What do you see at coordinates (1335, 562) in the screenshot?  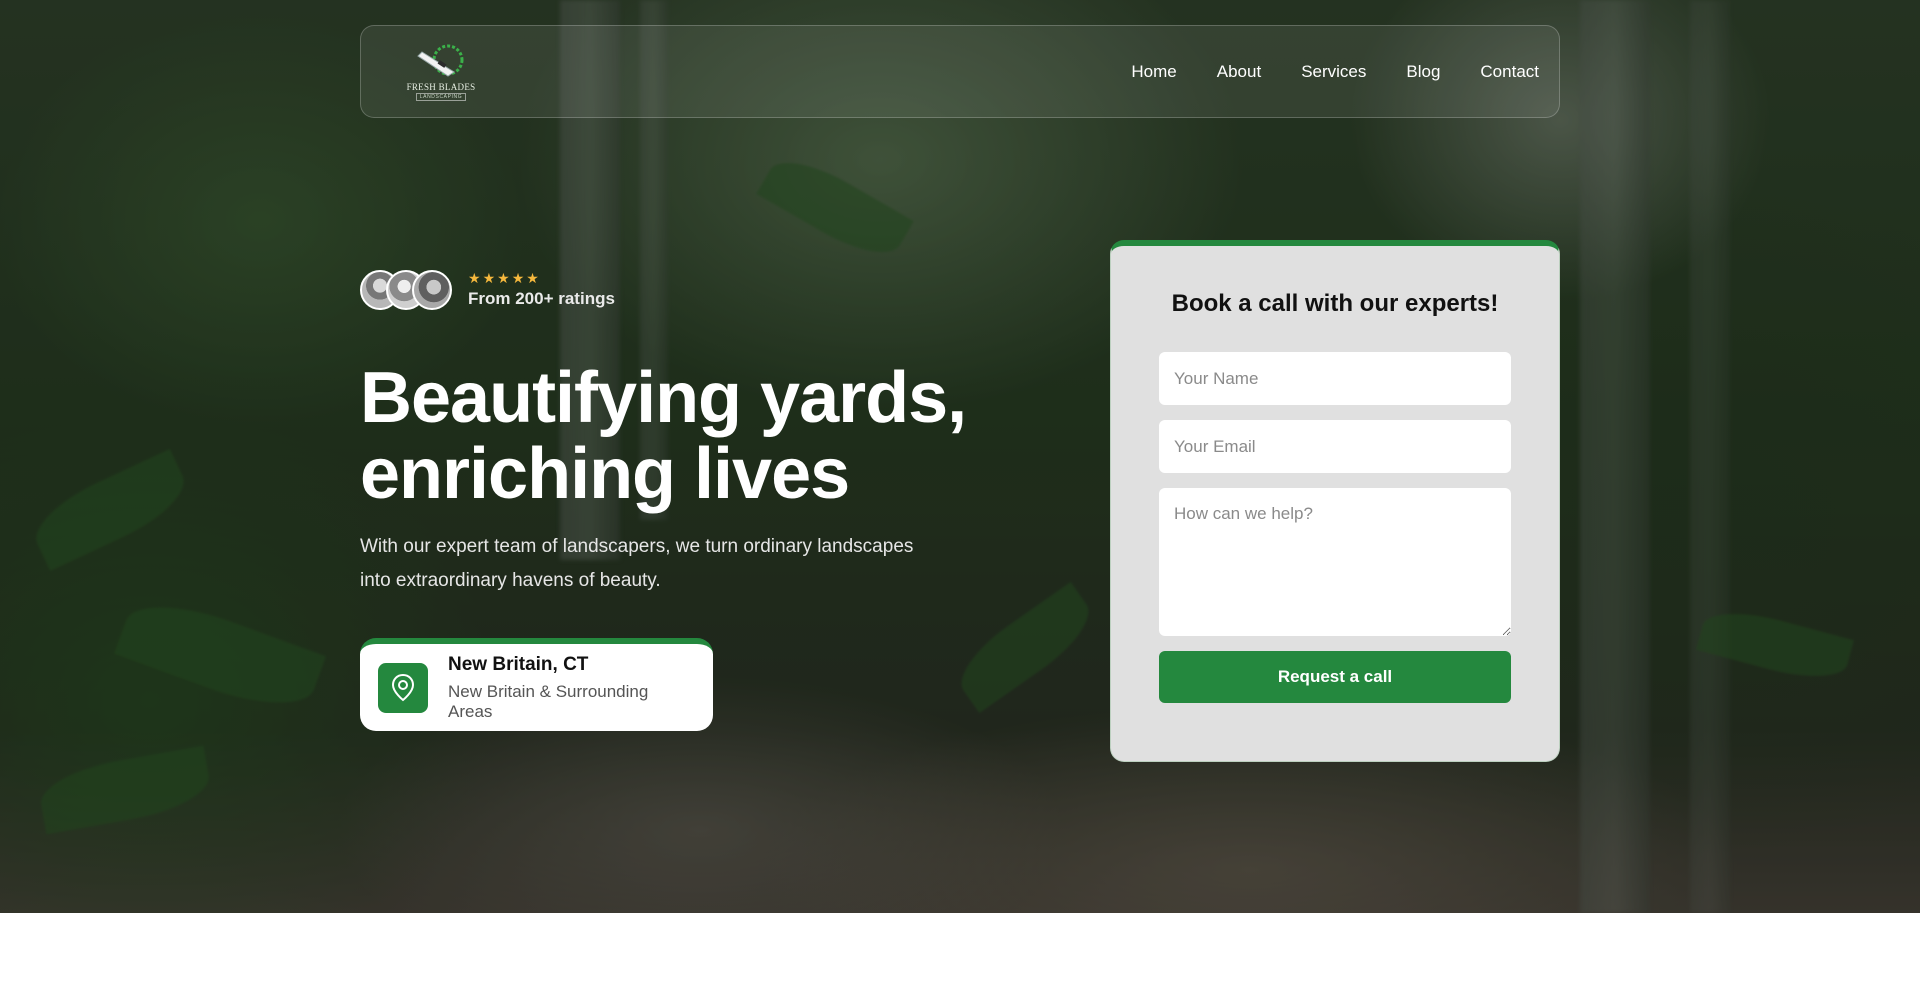 I see `message-textarea` at bounding box center [1335, 562].